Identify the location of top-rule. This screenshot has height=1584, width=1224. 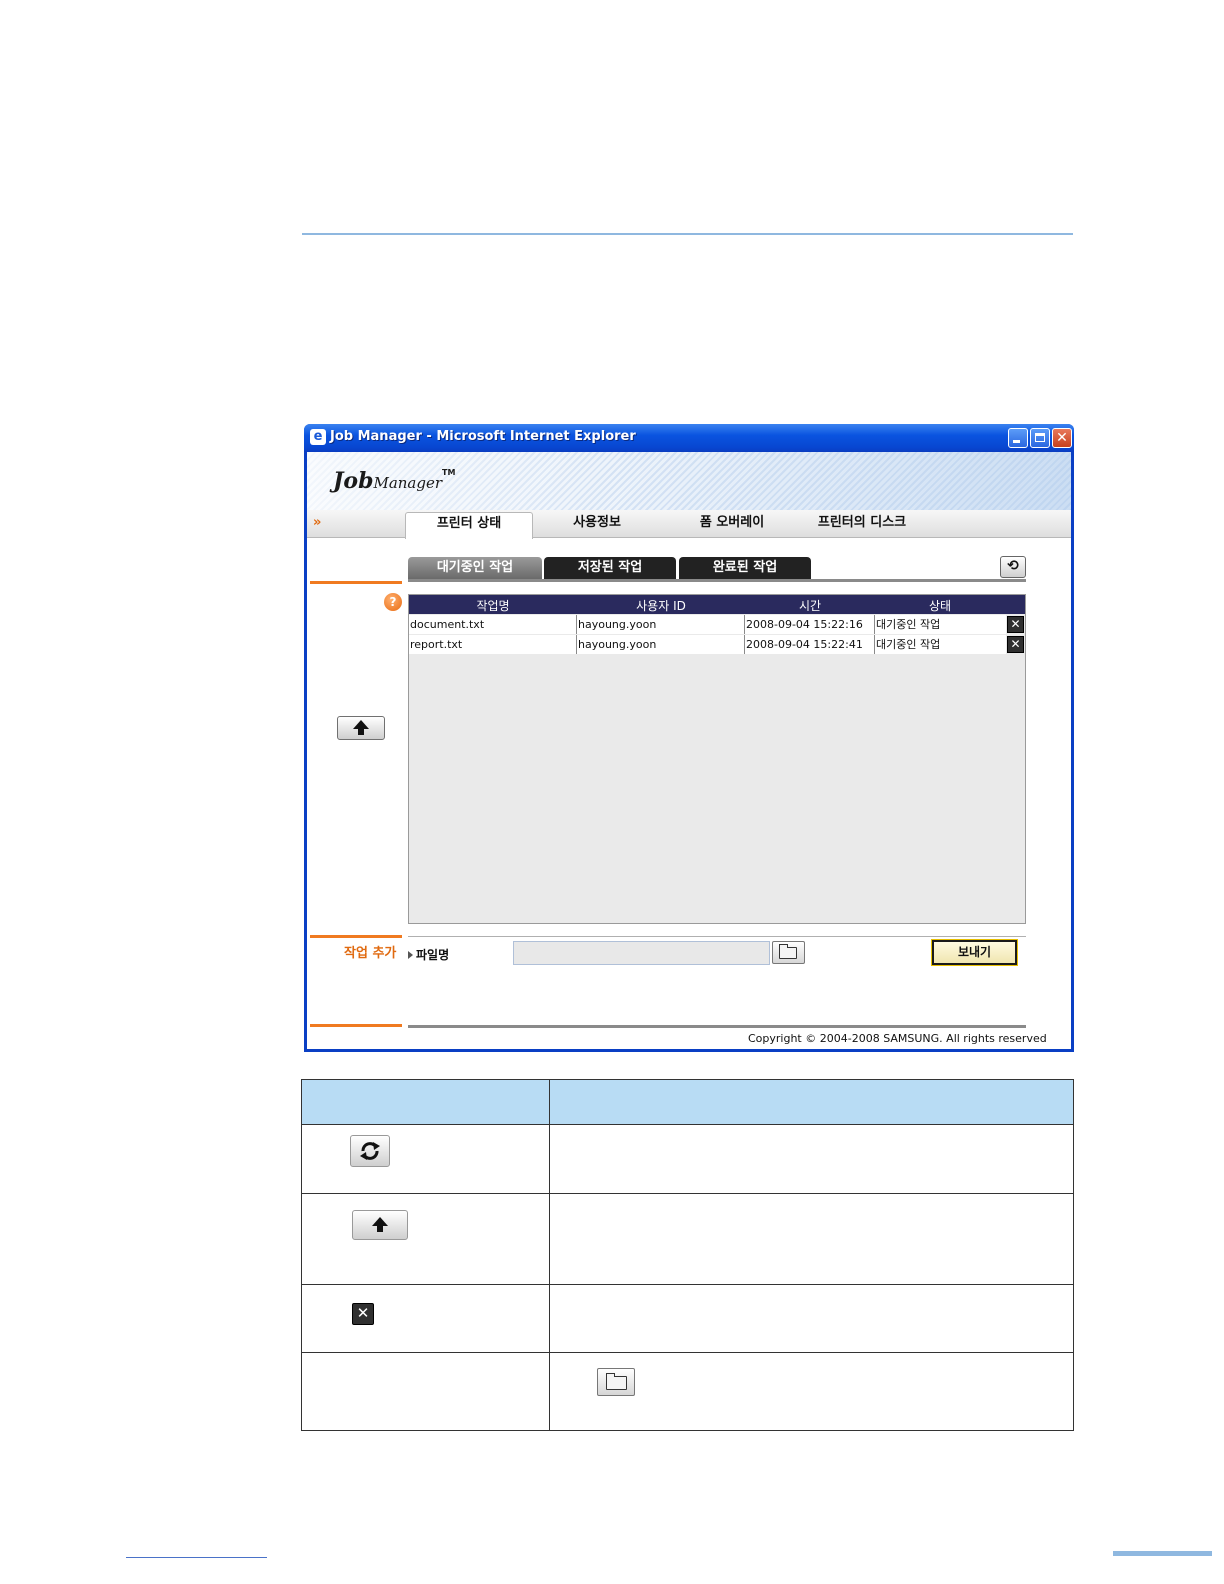
(687, 234).